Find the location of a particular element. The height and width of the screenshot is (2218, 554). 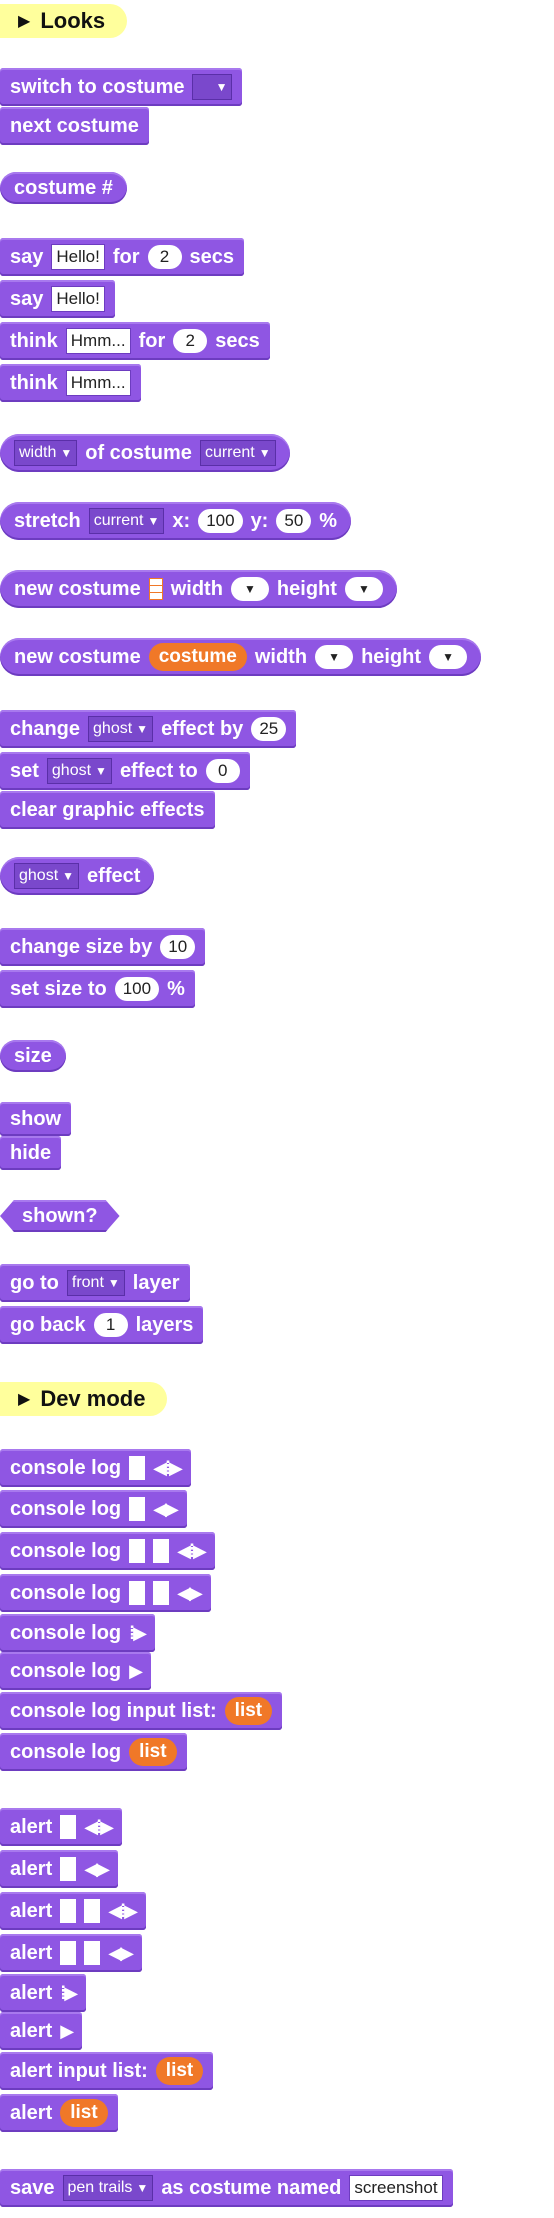

shown-predicate: shown? is located at coordinates (60, 1216).